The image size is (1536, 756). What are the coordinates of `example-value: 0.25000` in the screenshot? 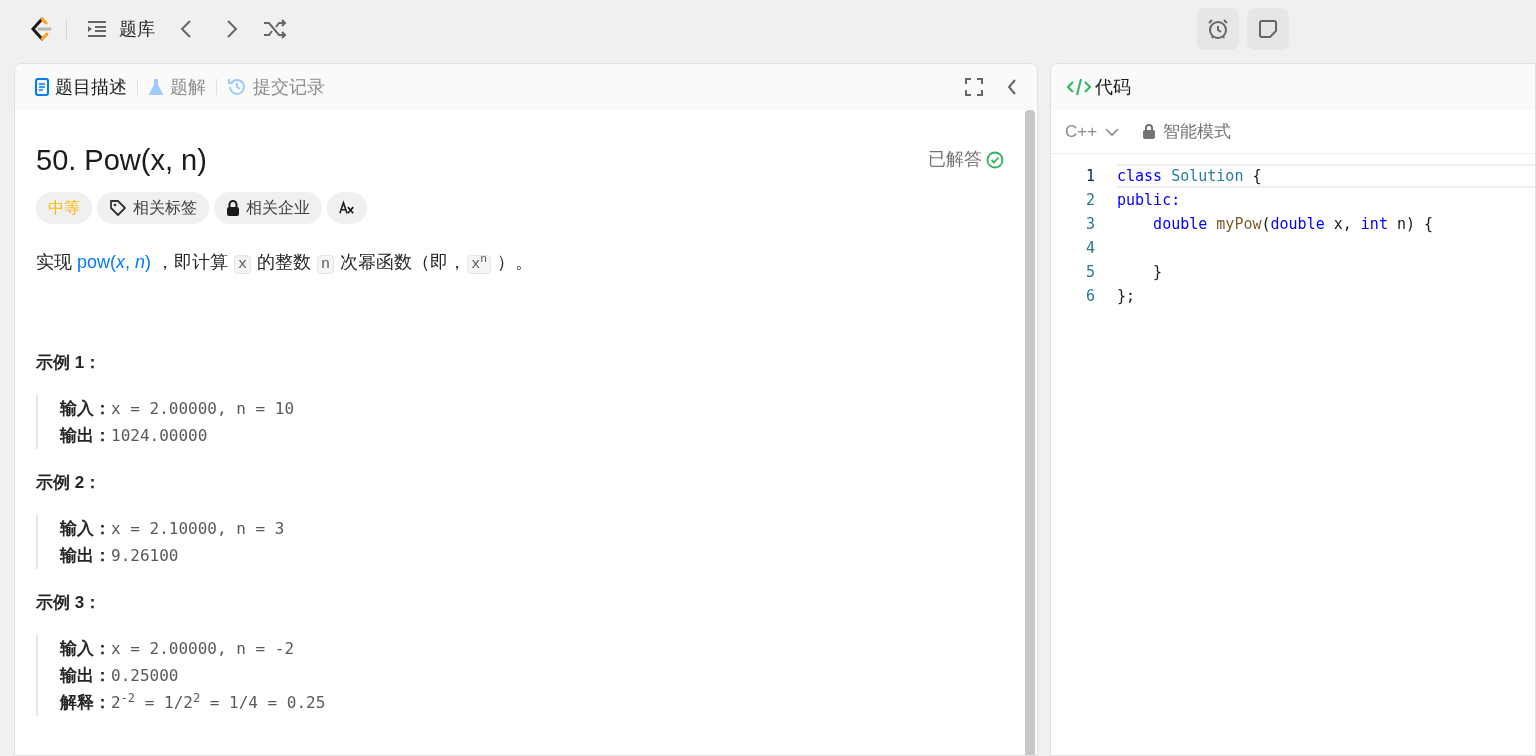 It's located at (145, 676).